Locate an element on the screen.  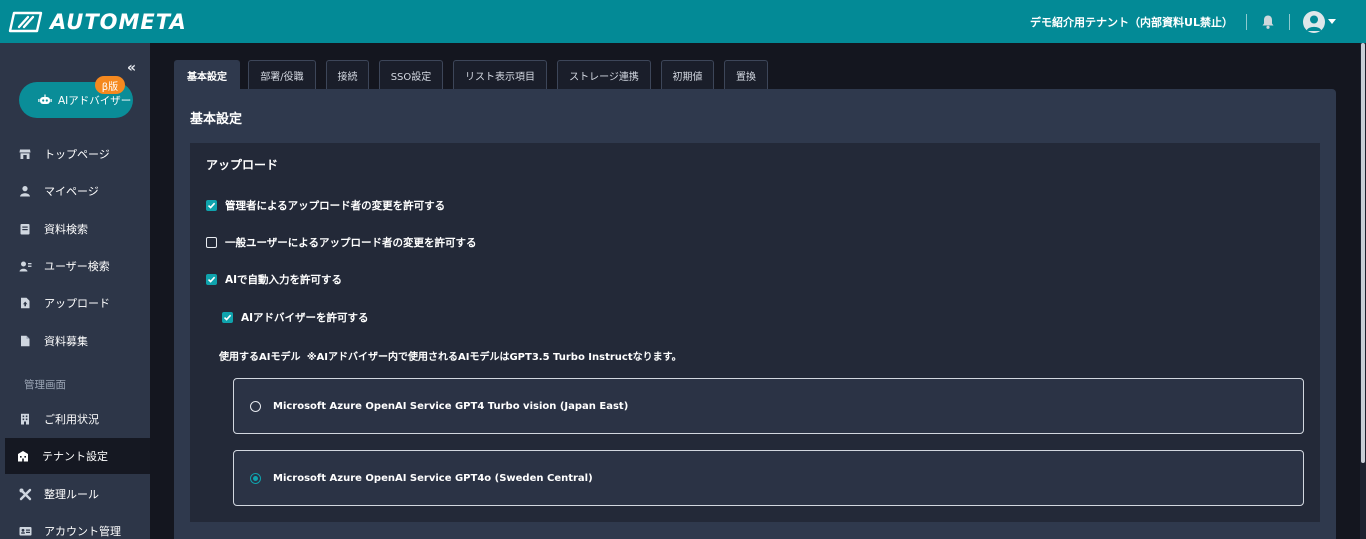
tenant-icon is located at coordinates (23, 456).